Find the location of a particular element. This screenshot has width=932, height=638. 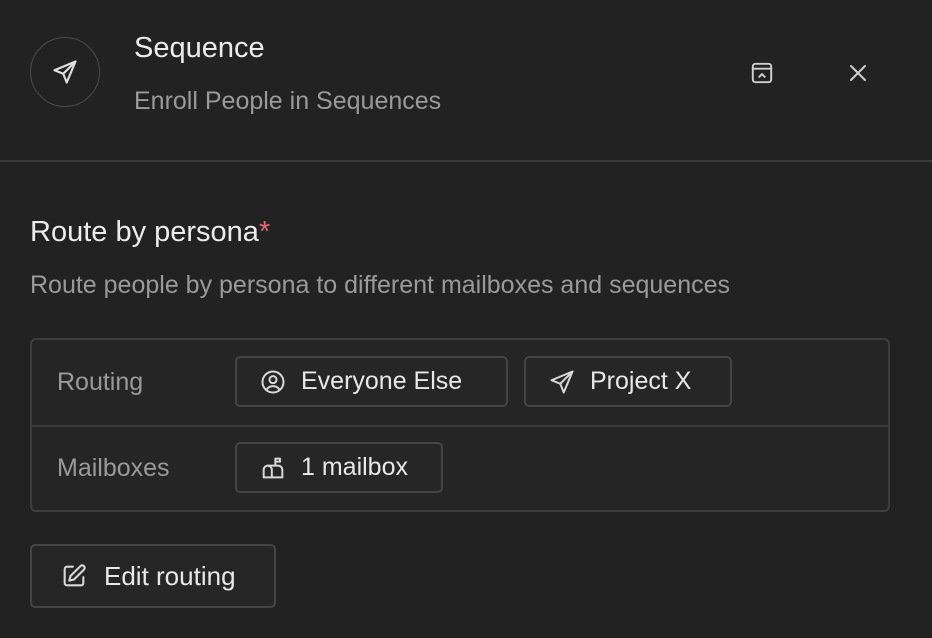

project-x-chip: Project X is located at coordinates (628, 381).